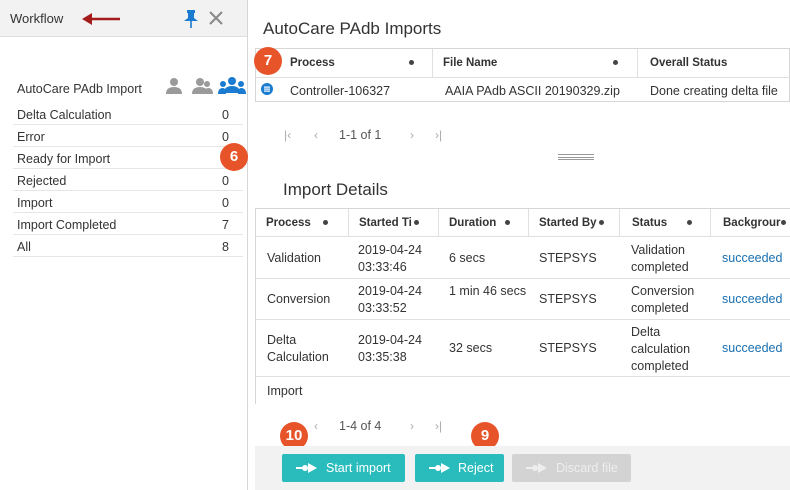 This screenshot has height=490, width=790. Describe the element at coordinates (64, 159) in the screenshot. I see `state-label: Ready for Import` at that location.